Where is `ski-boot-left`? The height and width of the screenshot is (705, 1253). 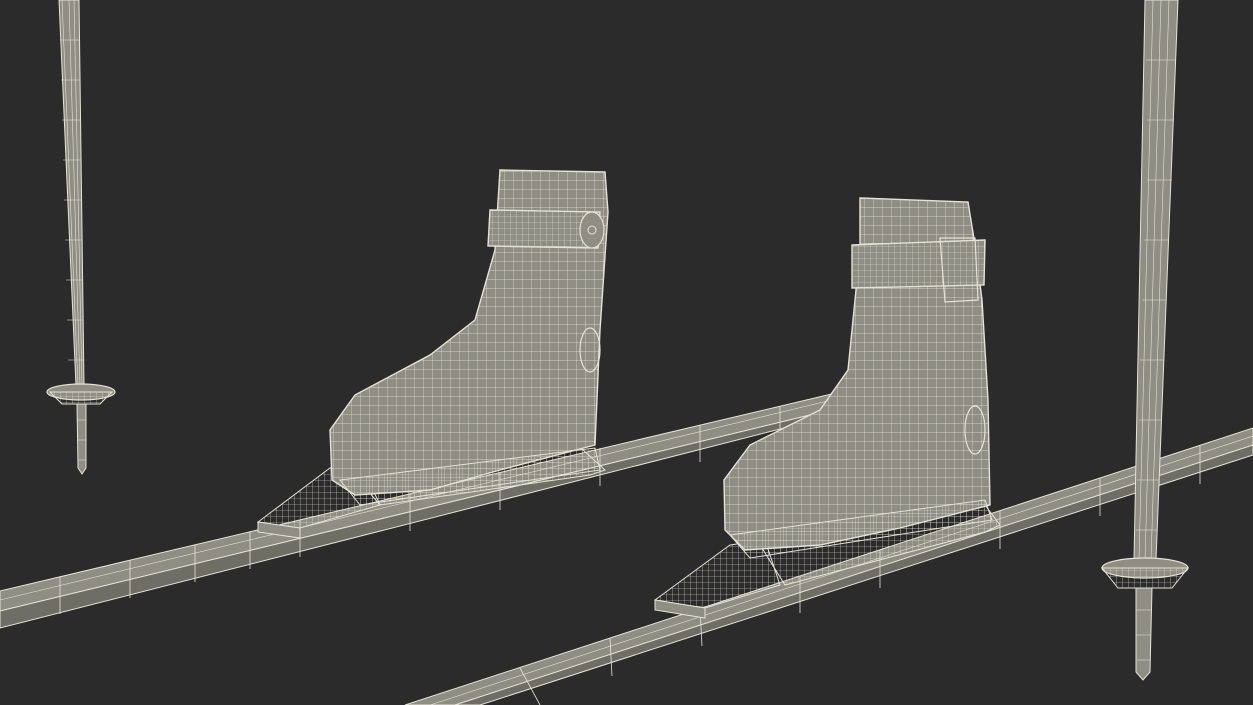 ski-boot-left is located at coordinates (469, 337).